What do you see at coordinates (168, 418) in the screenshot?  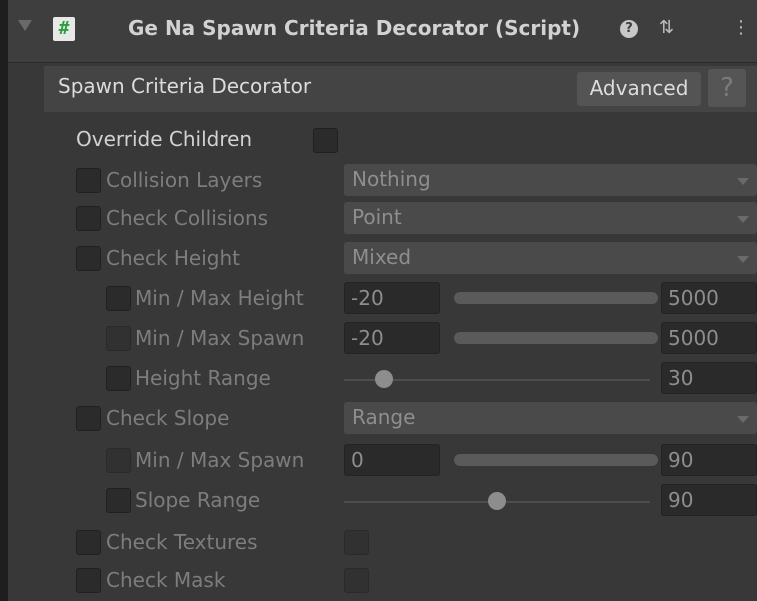 I see `check-slope-label: Check Slope` at bounding box center [168, 418].